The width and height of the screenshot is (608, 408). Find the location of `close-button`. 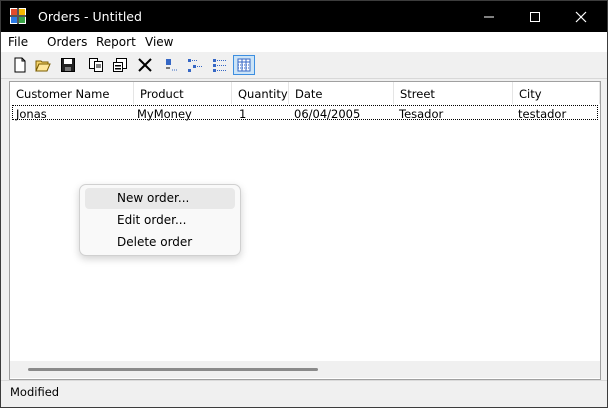

close-button is located at coordinates (581, 16).